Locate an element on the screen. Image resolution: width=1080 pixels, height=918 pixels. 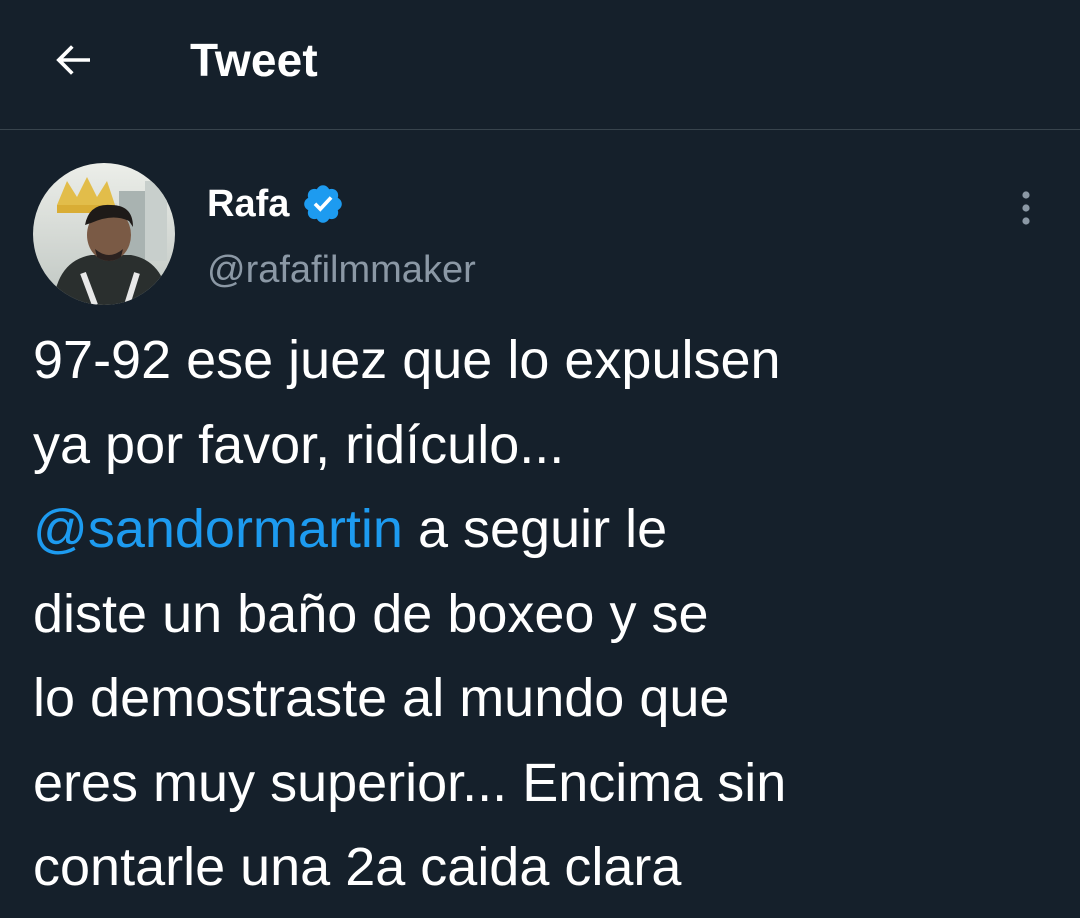
author-handle: @rafafilmmaker is located at coordinates (341, 270).